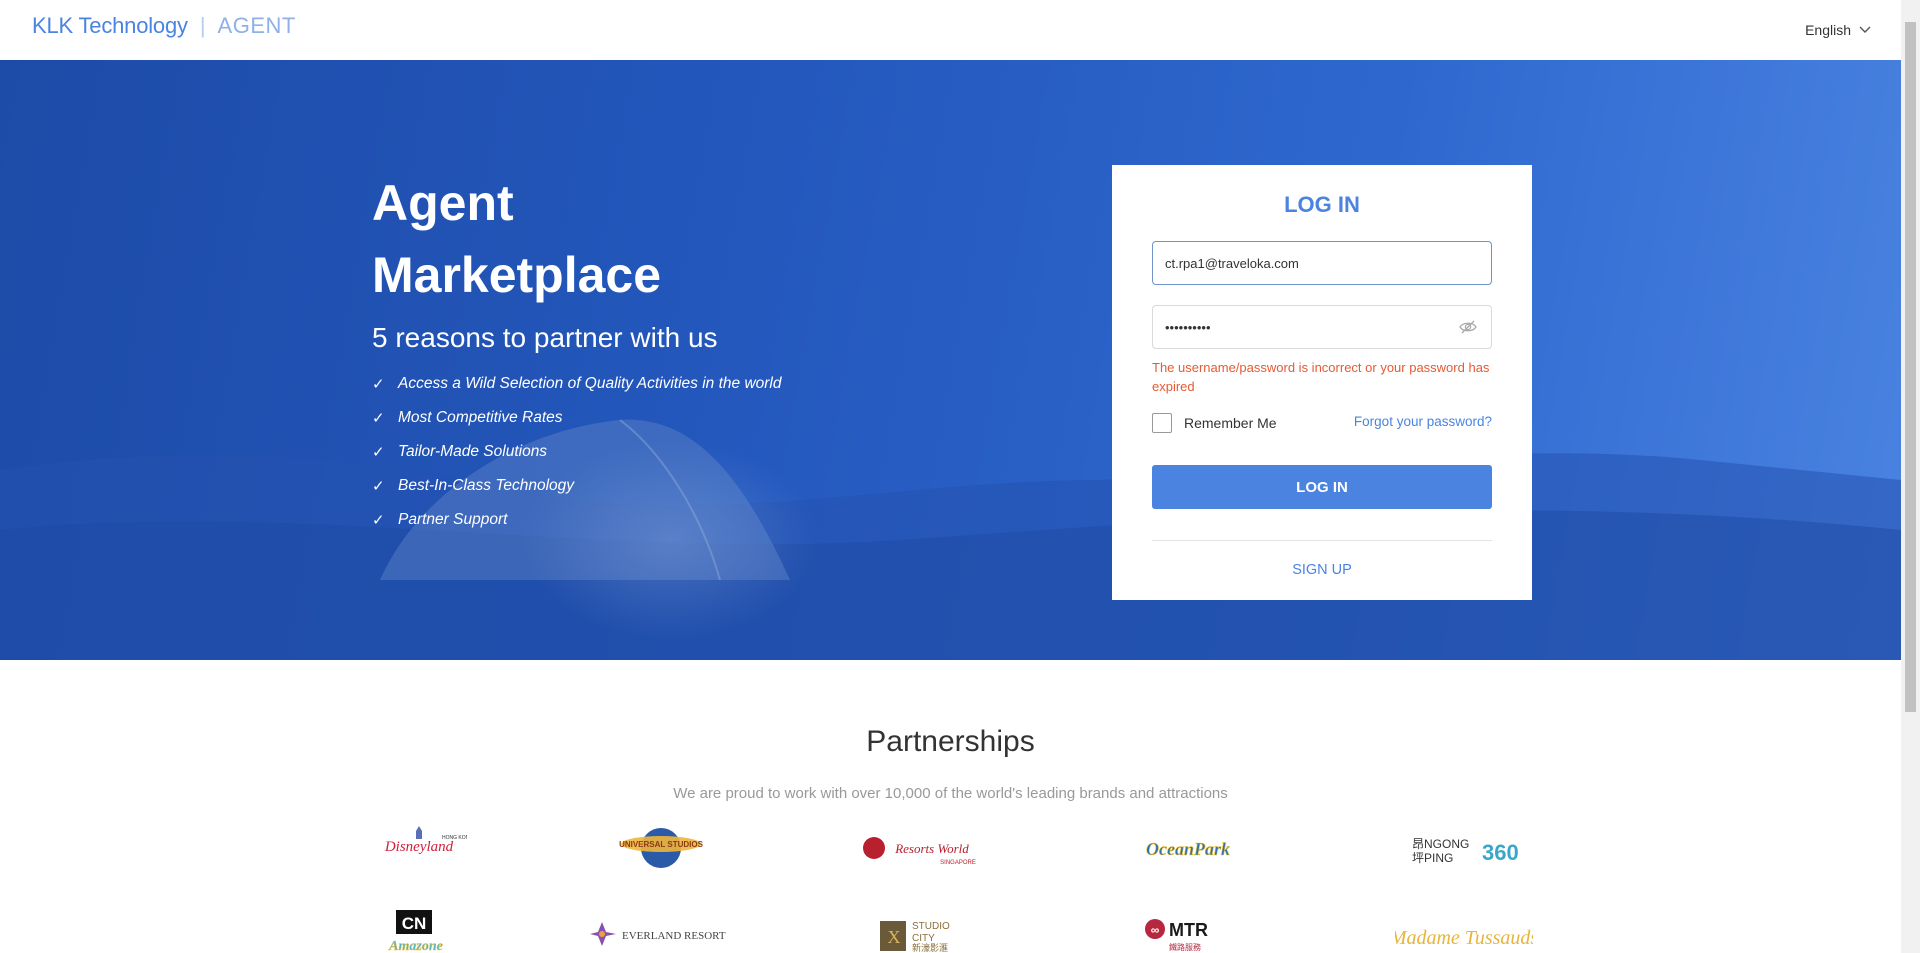  I want to click on password-field: ••••••••••, so click(1322, 327).